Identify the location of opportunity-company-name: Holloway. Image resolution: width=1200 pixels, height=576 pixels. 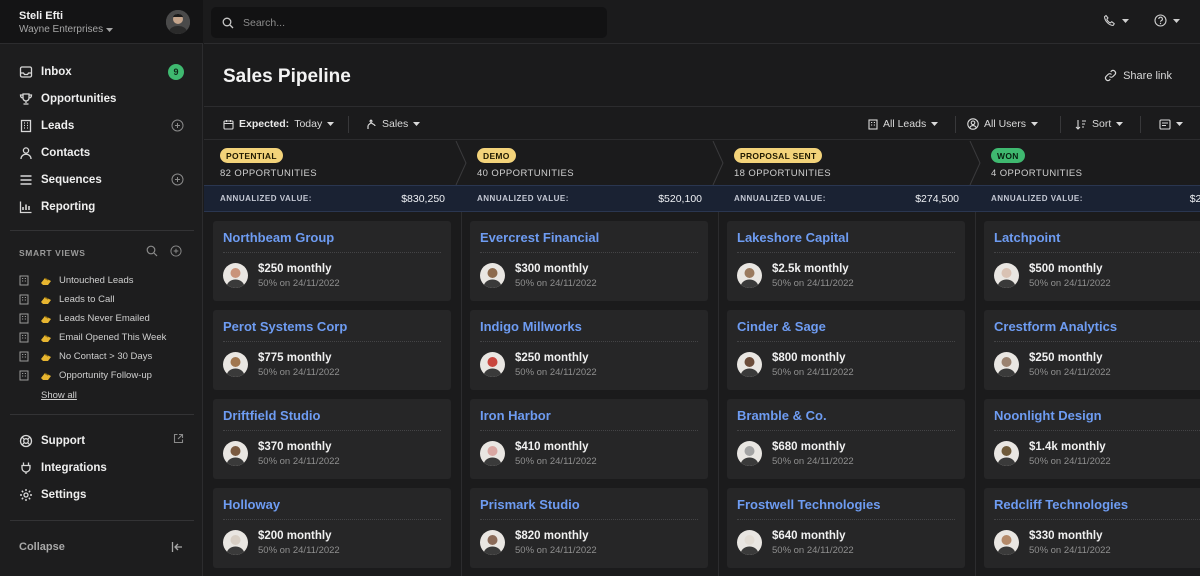
(251, 504).